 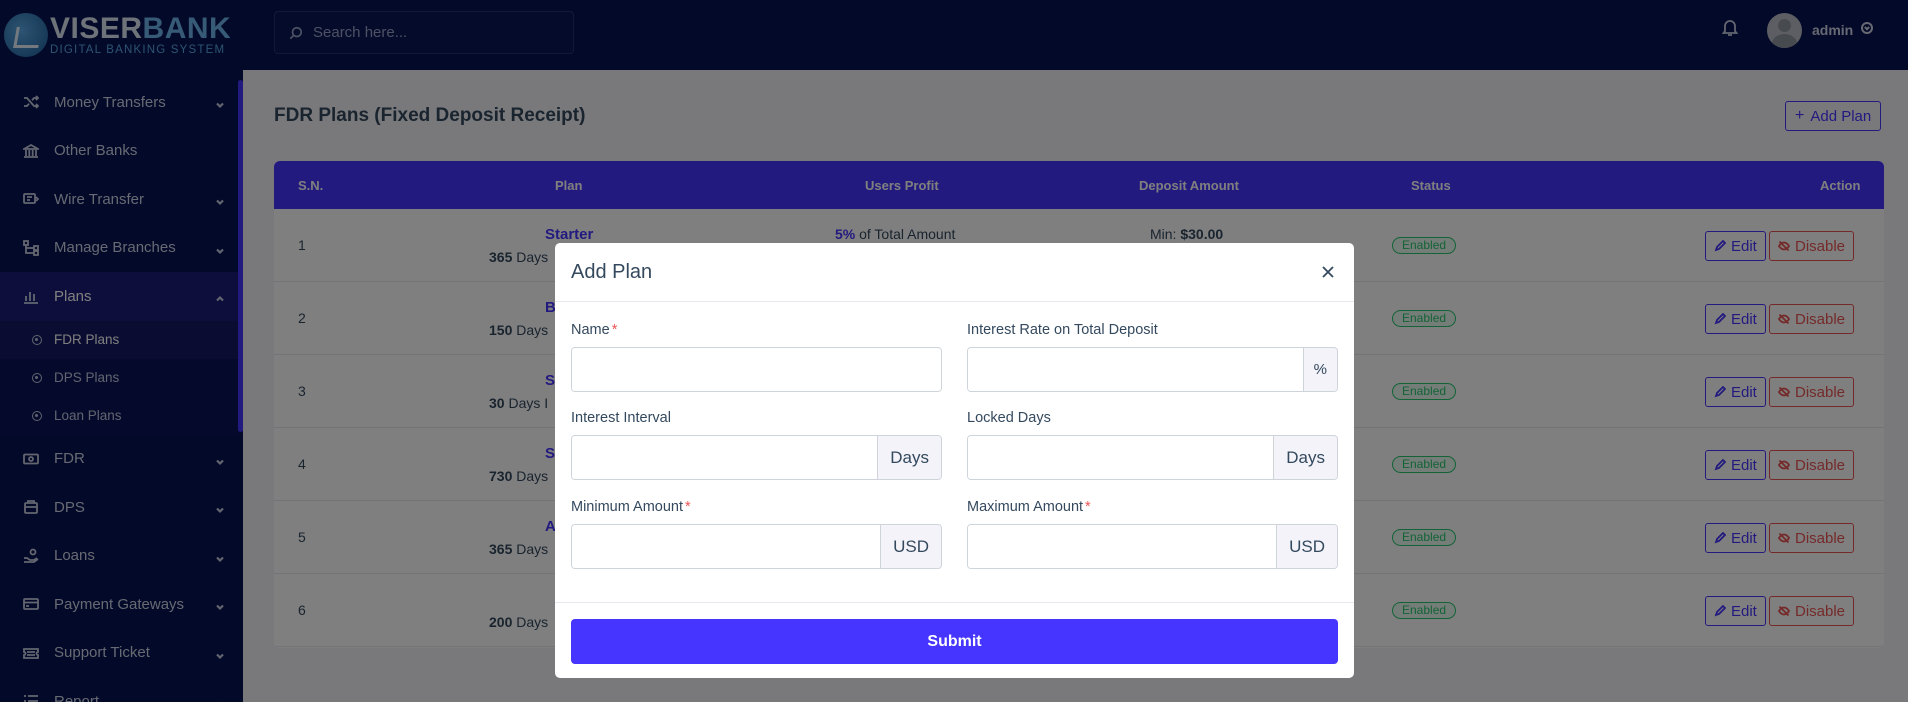 I want to click on name-field: Name *, so click(x=756, y=357).